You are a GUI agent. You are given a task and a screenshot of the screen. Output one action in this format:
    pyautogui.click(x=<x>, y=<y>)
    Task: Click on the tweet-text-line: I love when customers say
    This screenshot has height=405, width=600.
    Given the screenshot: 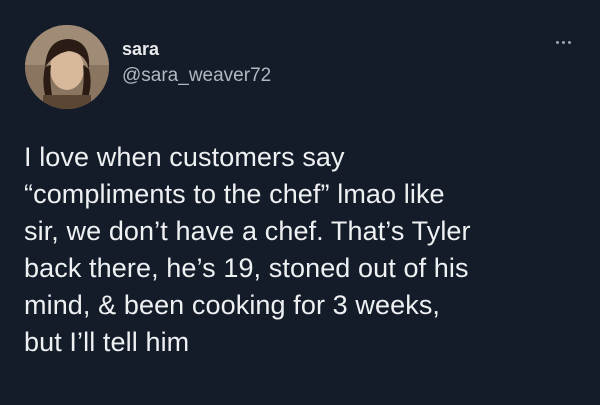 What is the action you would take?
    pyautogui.click(x=184, y=157)
    